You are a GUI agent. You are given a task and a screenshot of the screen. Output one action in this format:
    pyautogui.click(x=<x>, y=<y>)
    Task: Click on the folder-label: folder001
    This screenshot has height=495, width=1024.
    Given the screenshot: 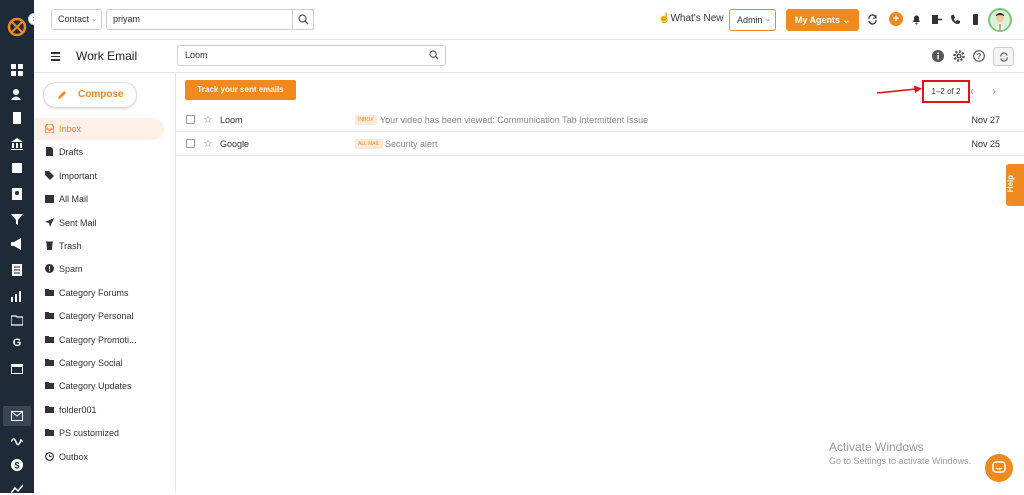 What is the action you would take?
    pyautogui.click(x=78, y=409)
    